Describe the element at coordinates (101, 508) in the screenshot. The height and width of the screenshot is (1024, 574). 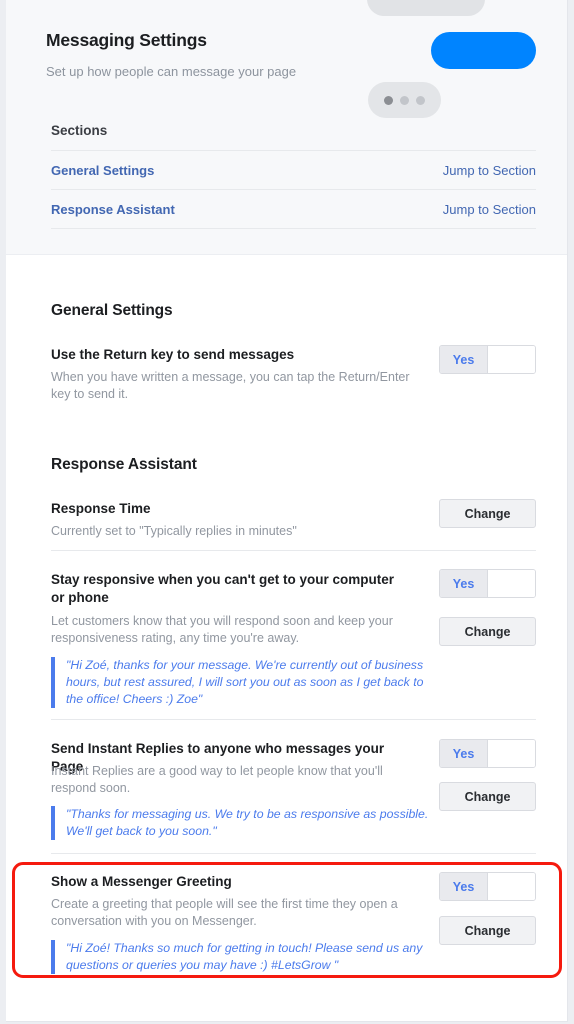
I see `setting-title-response-time: Response Time` at that location.